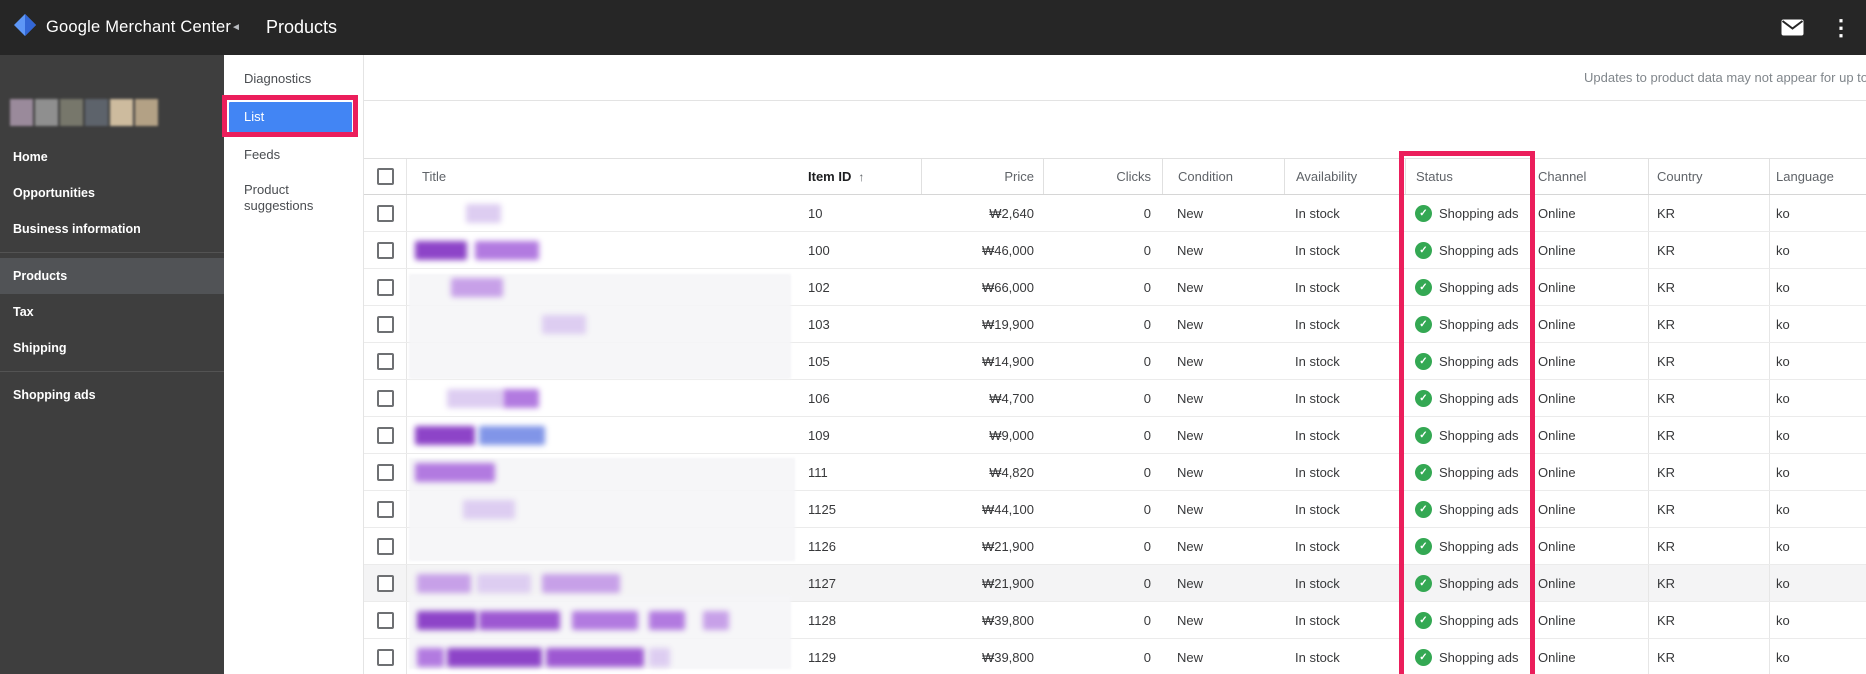 This screenshot has width=1866, height=674. I want to click on column-header-condition: Condition, so click(1223, 176).